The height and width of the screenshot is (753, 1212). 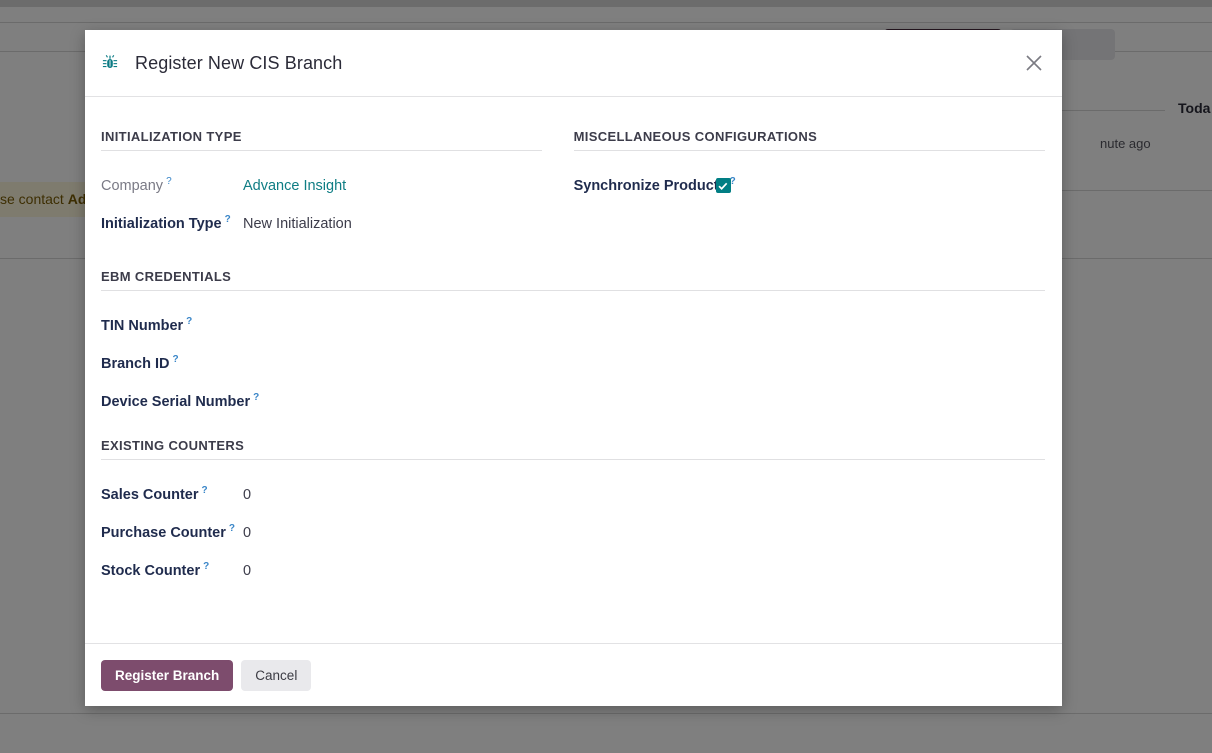 I want to click on bug-icon, so click(x=110, y=63).